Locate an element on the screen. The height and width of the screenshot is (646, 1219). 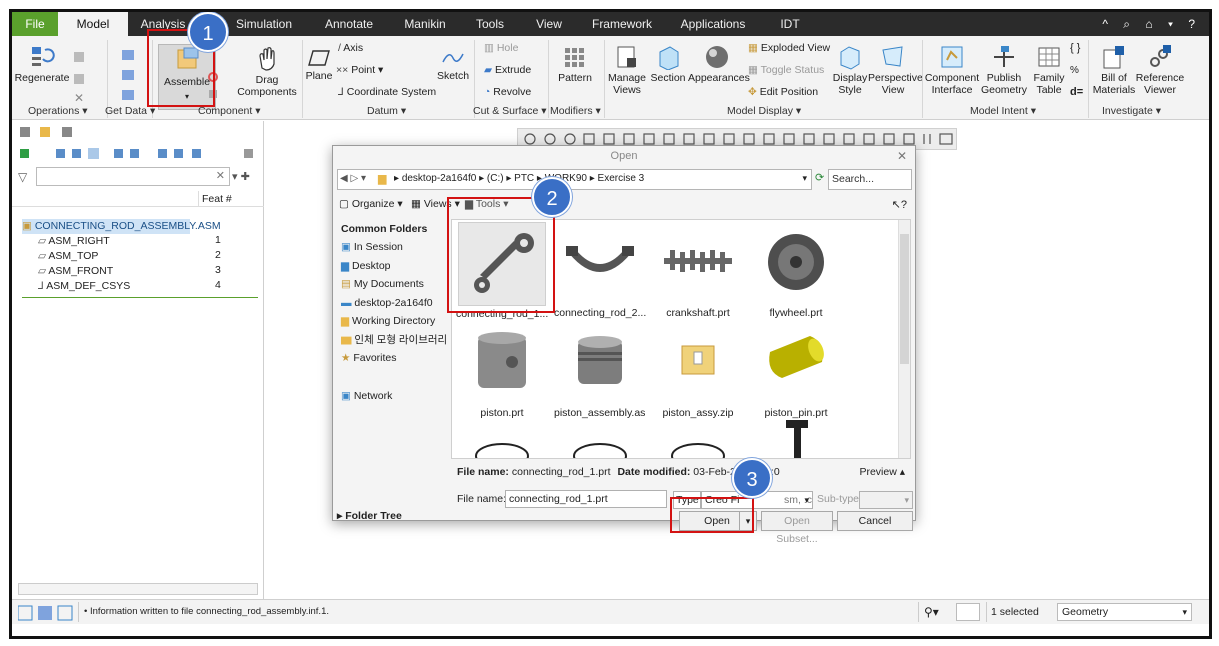
tab-model: Model is located at coordinates (93, 24).